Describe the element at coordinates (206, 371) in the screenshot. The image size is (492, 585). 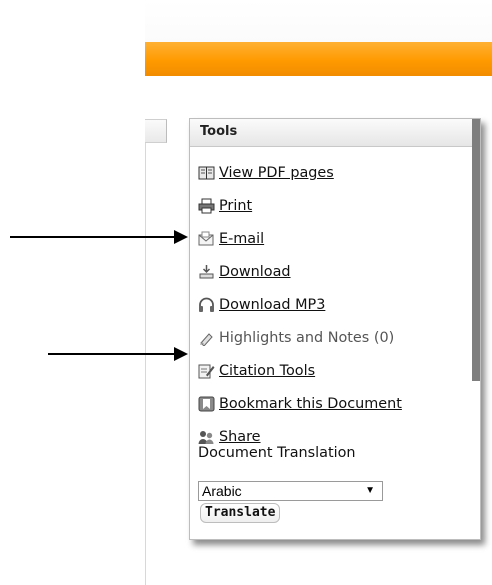
I see `citation-icon` at that location.